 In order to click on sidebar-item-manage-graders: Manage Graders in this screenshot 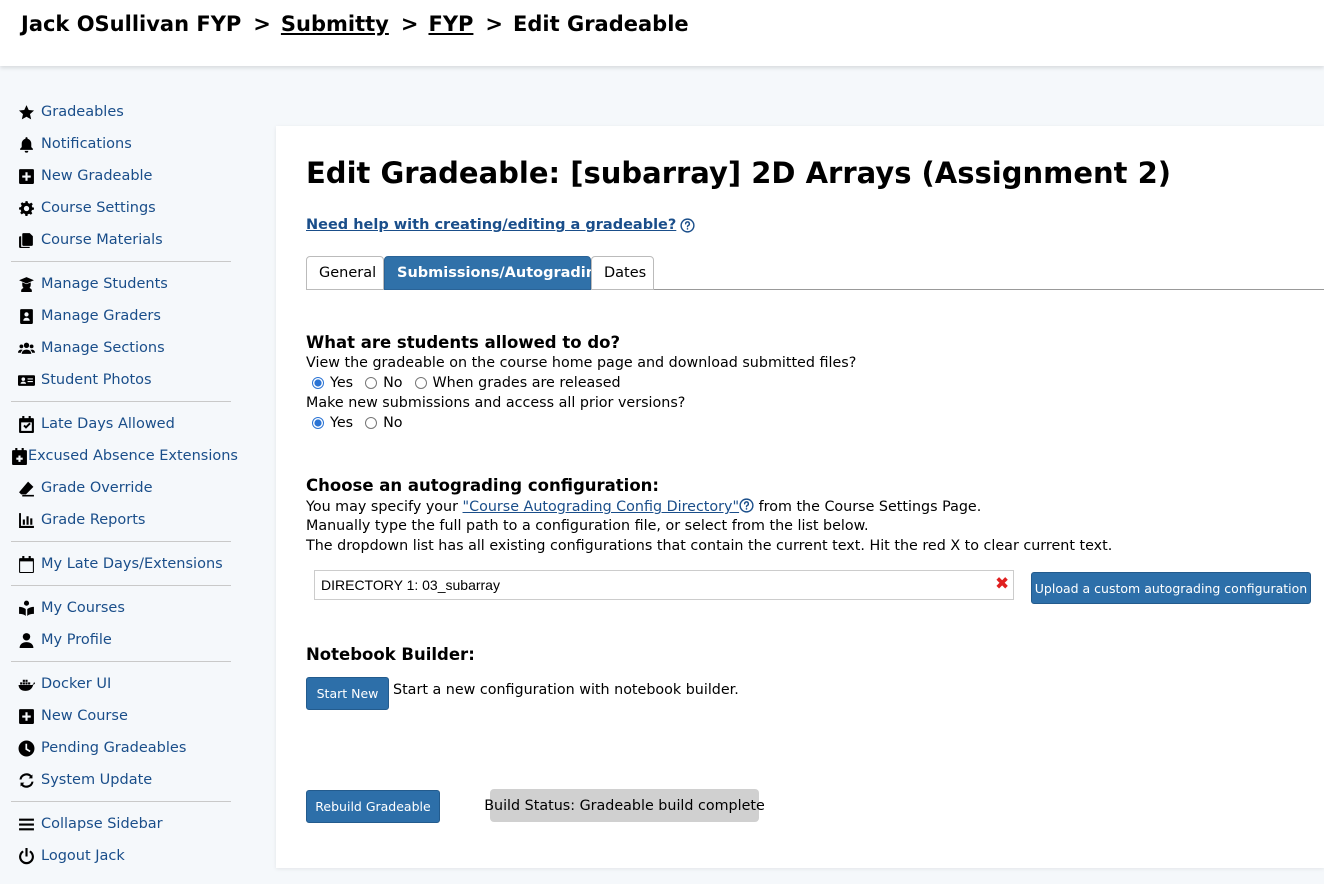, I will do `click(121, 316)`.